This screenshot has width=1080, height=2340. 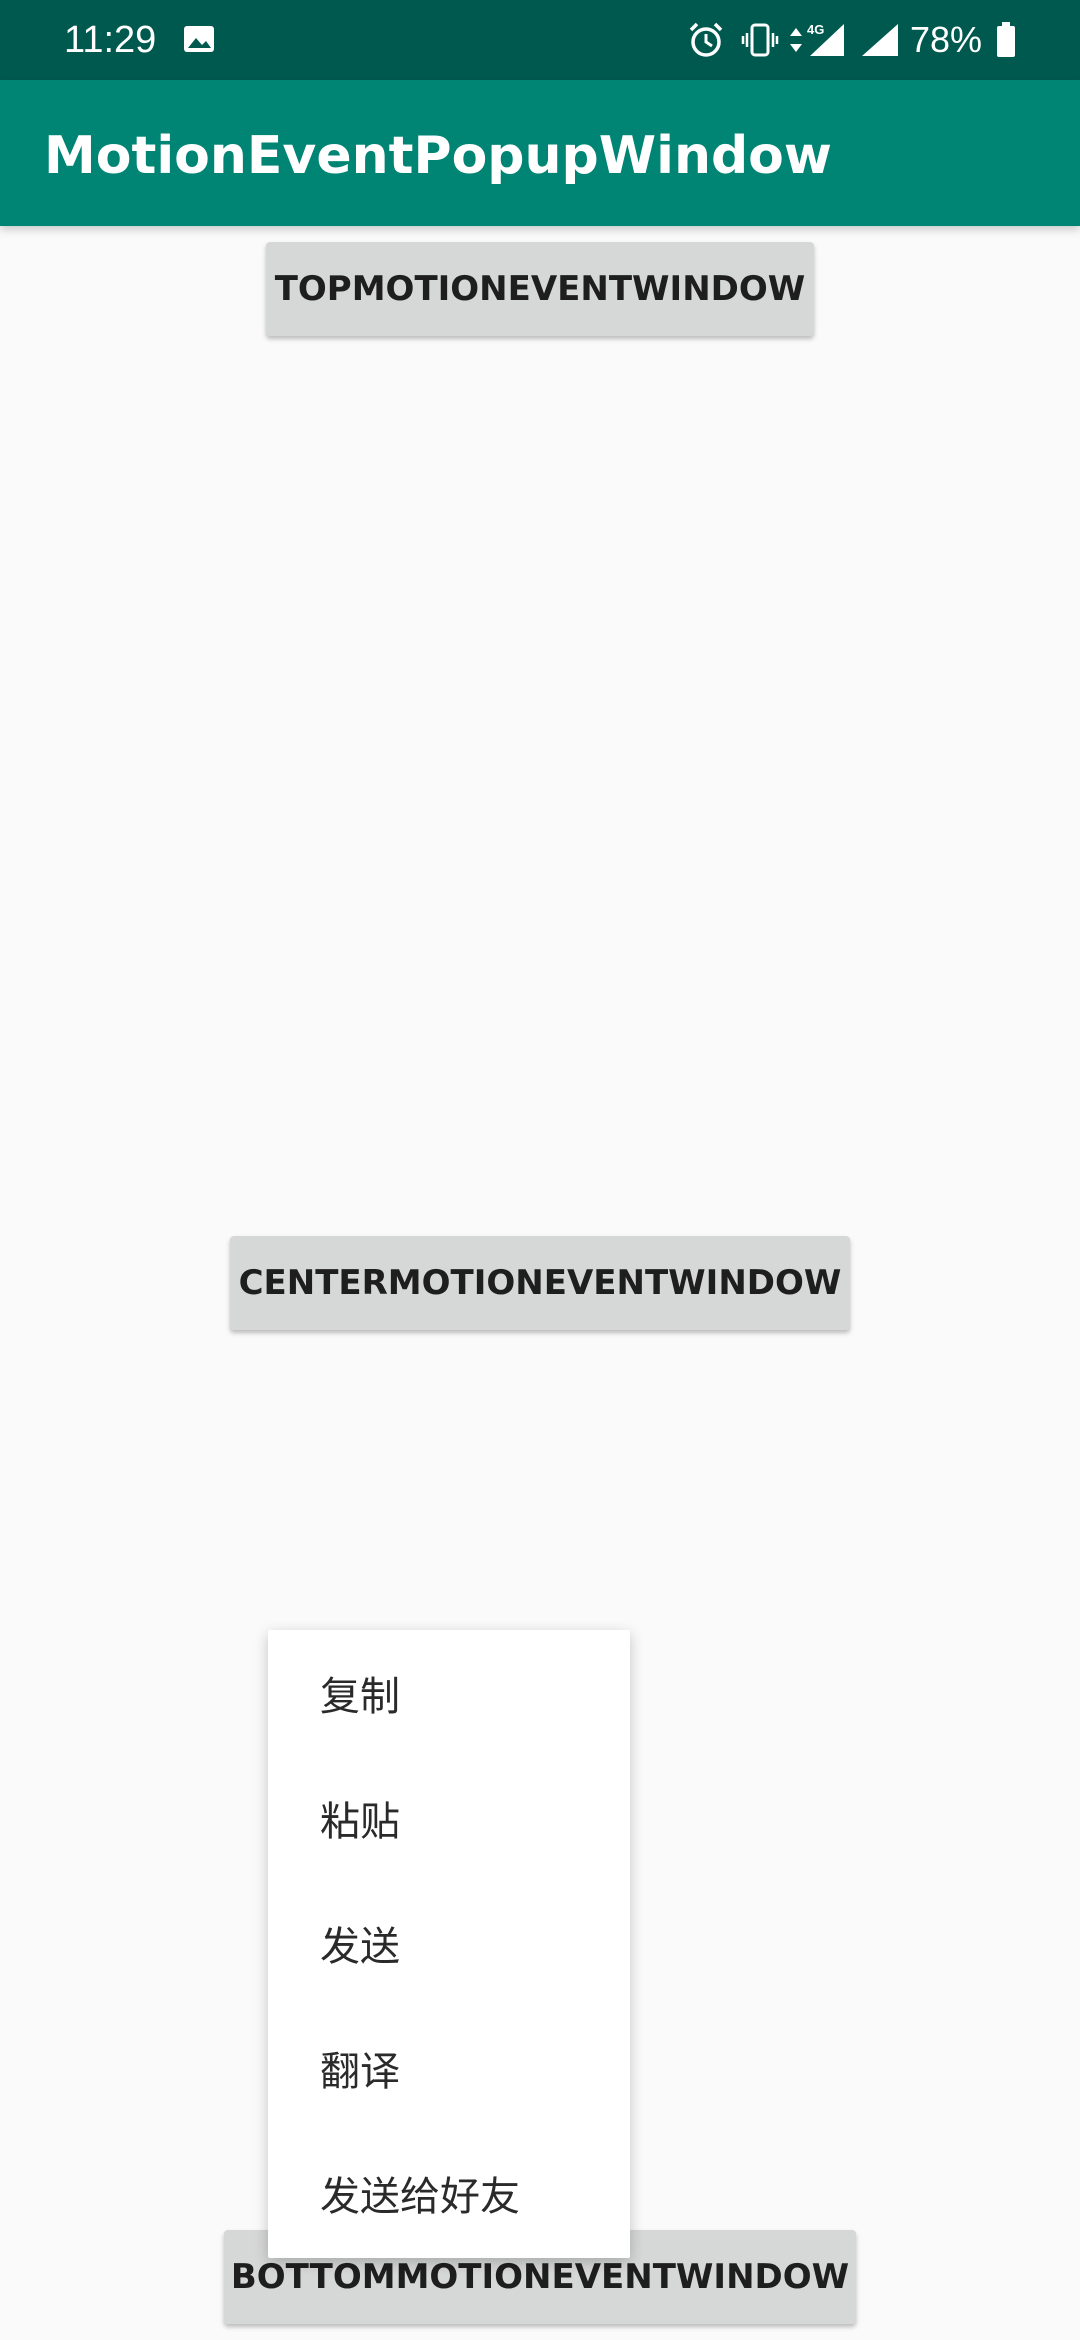 I want to click on data-arrows-icon, so click(x=796, y=40).